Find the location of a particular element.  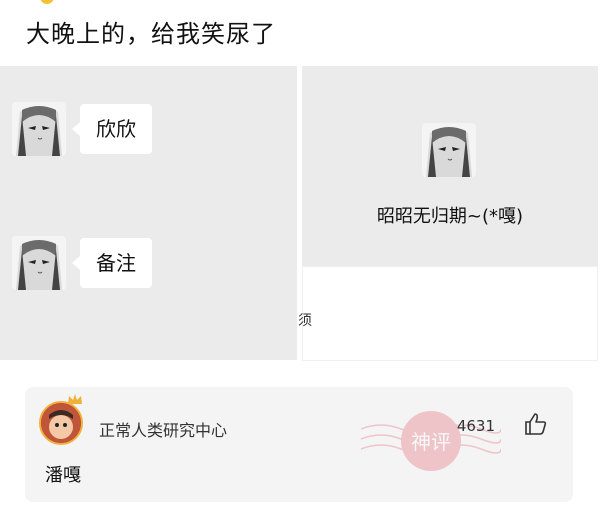

crown-icon is located at coordinates (75, 399).